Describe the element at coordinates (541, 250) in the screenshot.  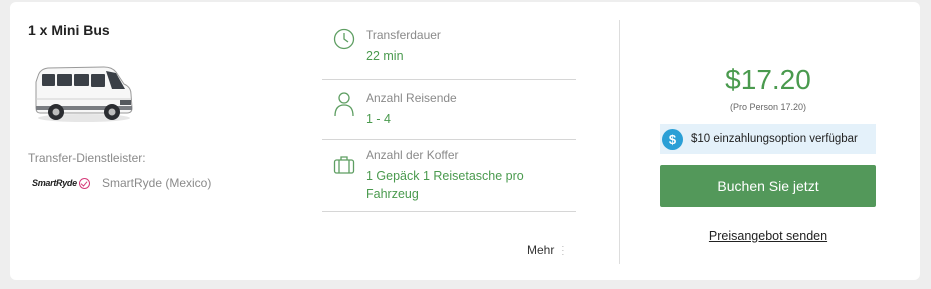
I see `more-label: Mehr` at that location.